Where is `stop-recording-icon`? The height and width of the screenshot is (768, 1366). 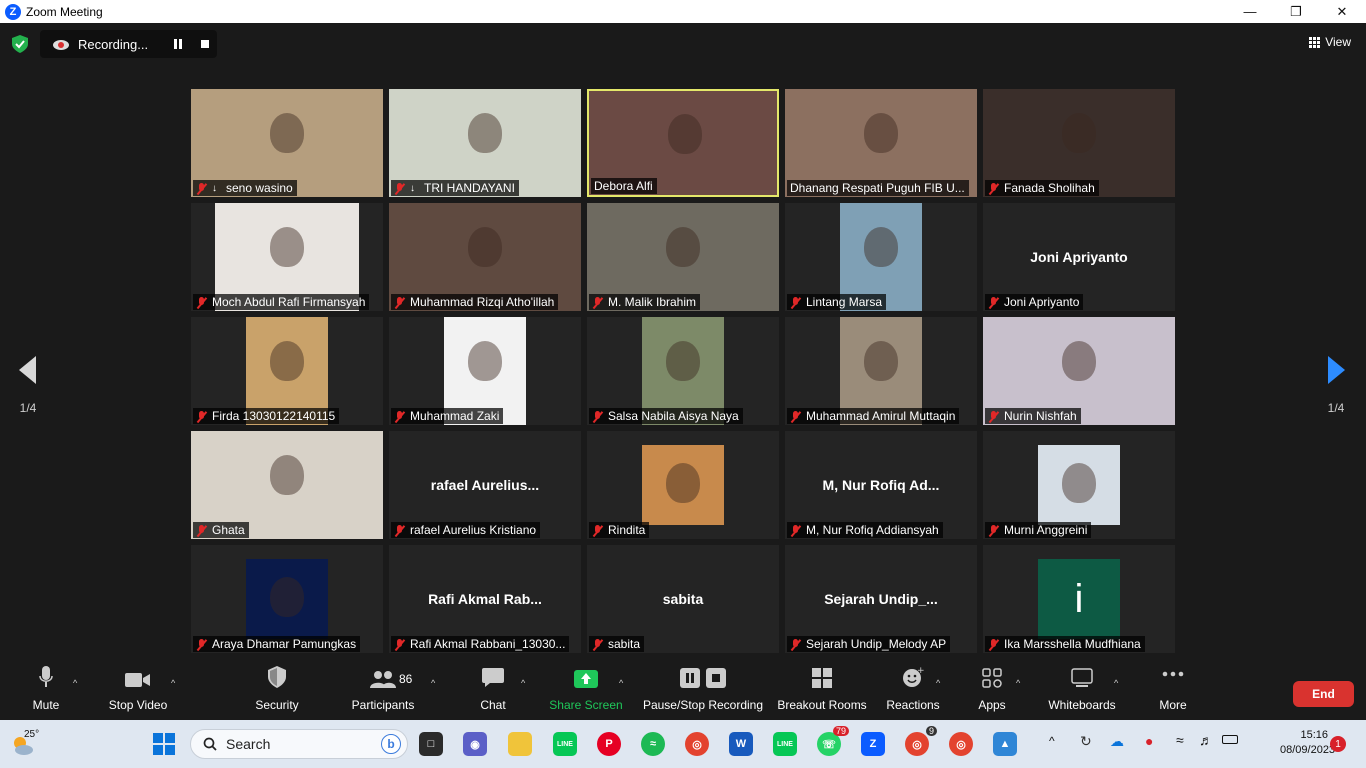
stop-recording-icon is located at coordinates (205, 44).